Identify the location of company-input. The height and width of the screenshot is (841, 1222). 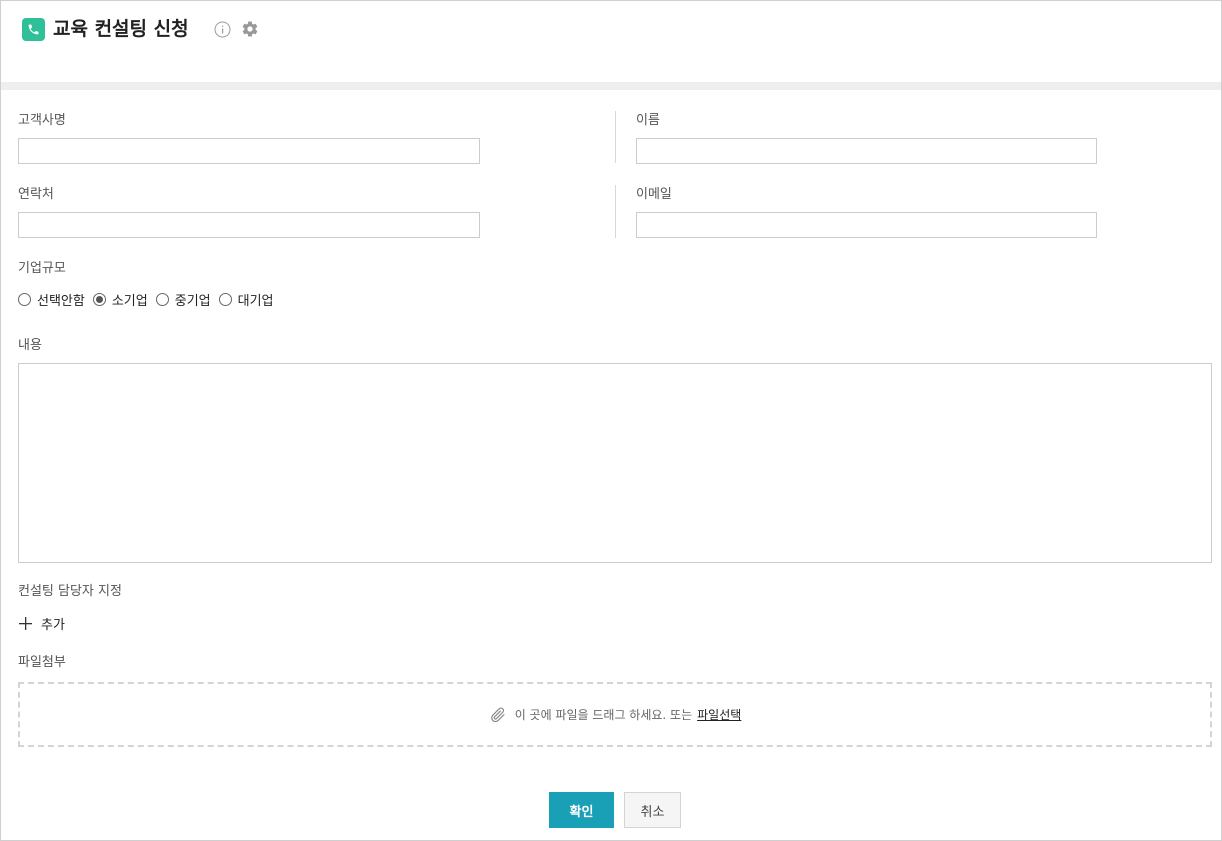
(249, 151).